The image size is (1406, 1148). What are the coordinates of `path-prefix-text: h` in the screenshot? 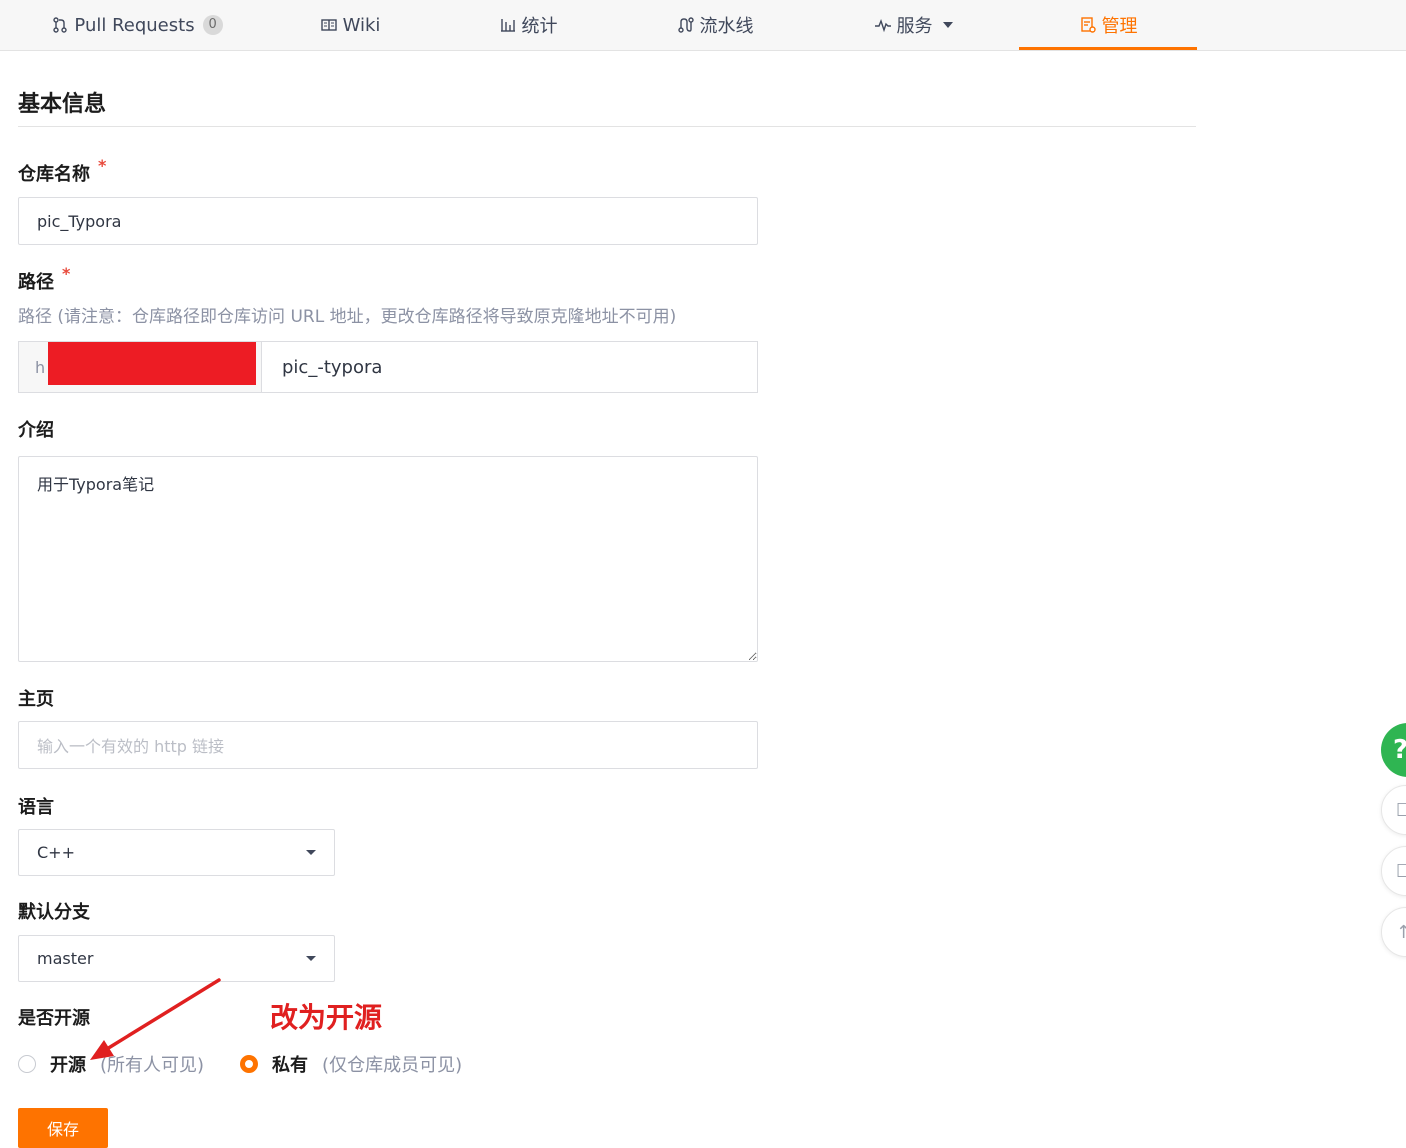 It's located at (40, 367).